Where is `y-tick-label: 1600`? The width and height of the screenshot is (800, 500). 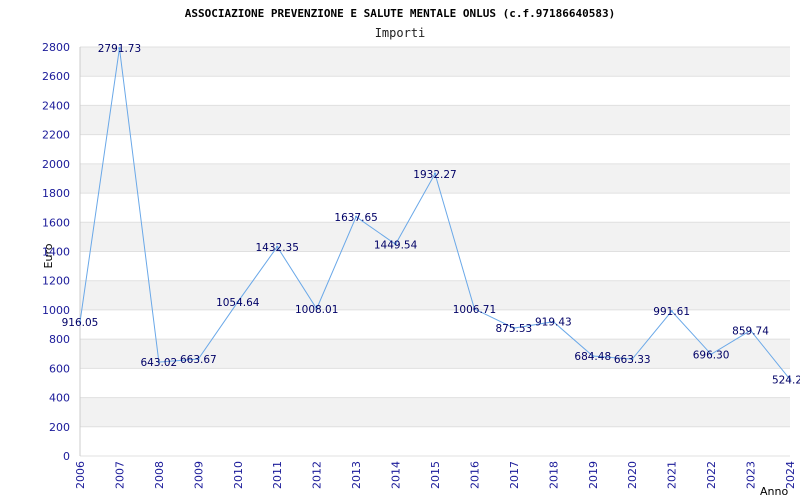
y-tick-label: 1600 is located at coordinates (56, 222).